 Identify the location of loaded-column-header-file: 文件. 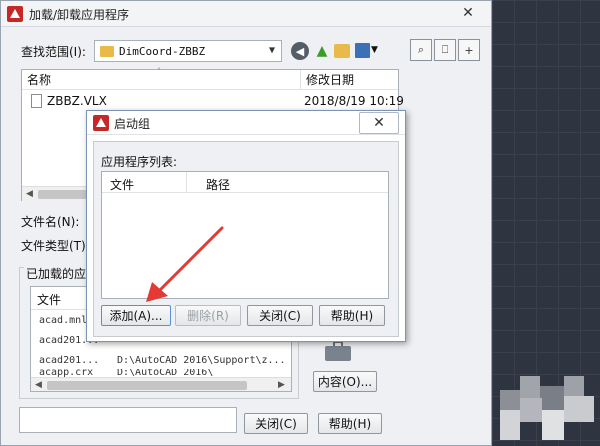
(49, 299).